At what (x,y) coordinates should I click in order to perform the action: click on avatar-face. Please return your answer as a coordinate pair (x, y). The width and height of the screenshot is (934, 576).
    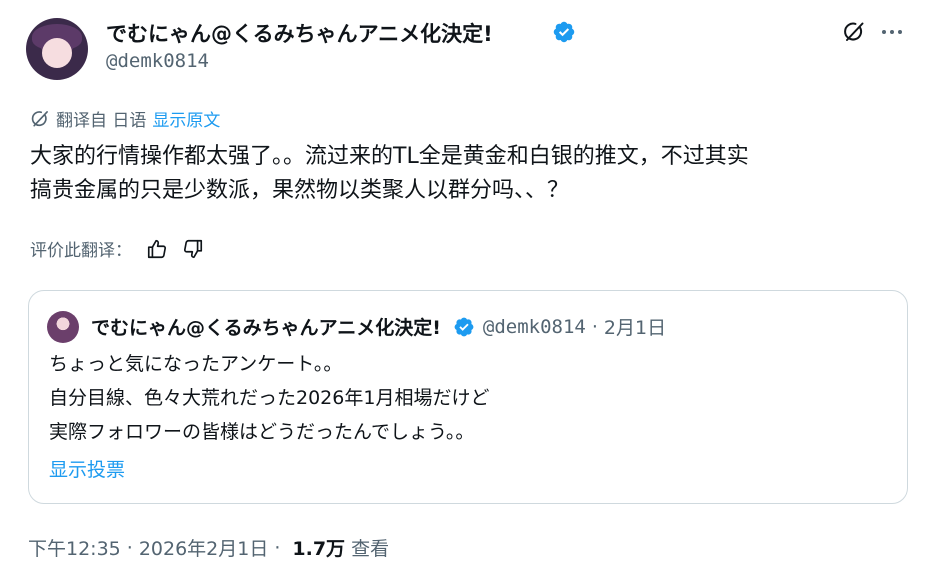
    Looking at the image, I should click on (57, 53).